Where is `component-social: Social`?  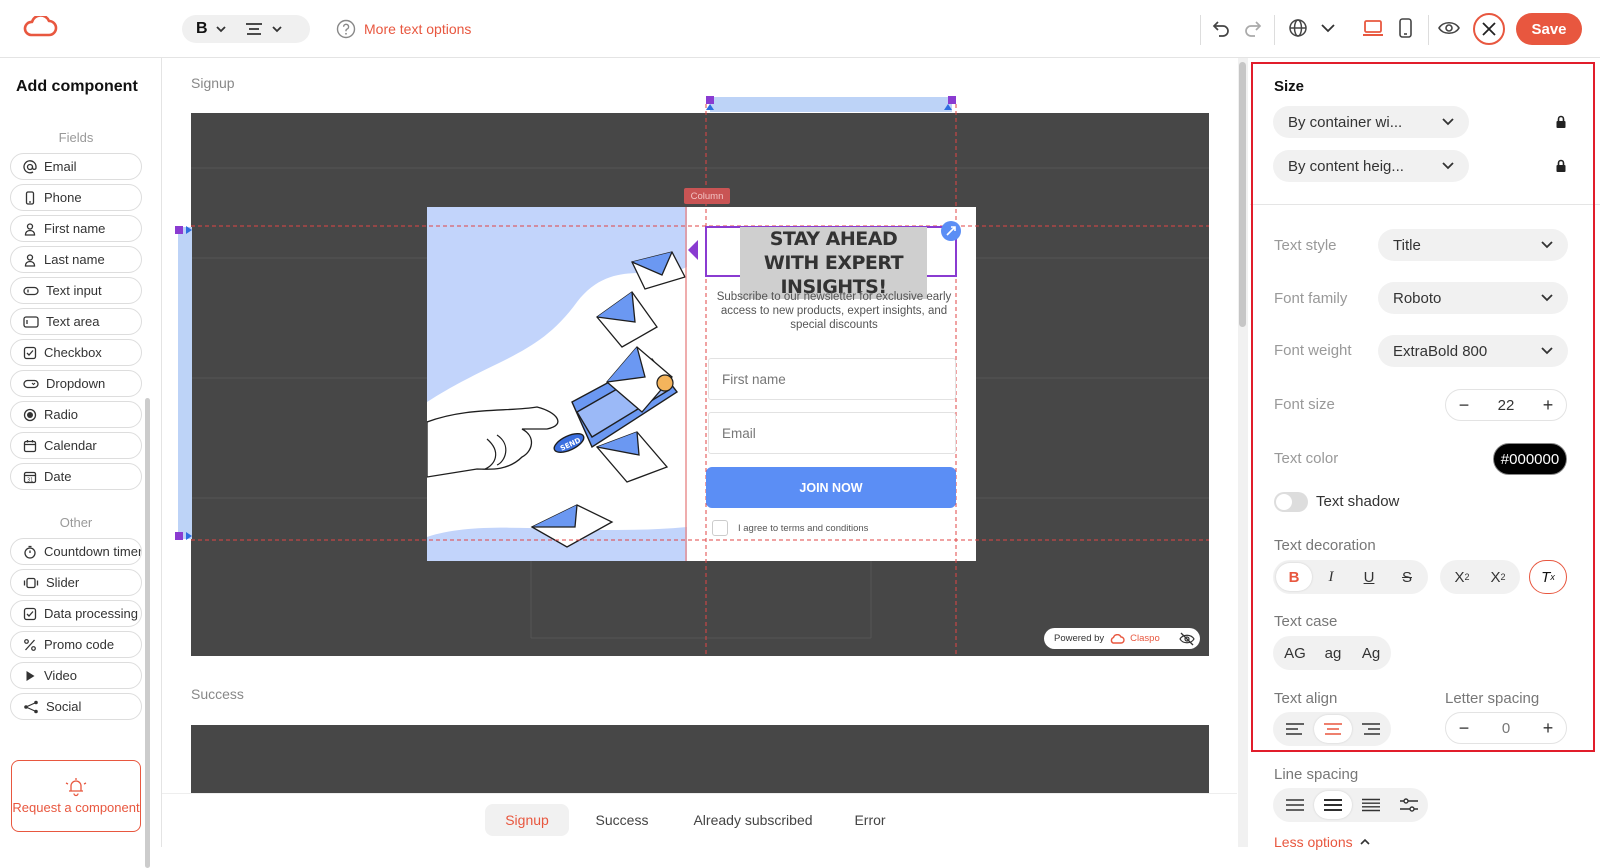 component-social: Social is located at coordinates (76, 706).